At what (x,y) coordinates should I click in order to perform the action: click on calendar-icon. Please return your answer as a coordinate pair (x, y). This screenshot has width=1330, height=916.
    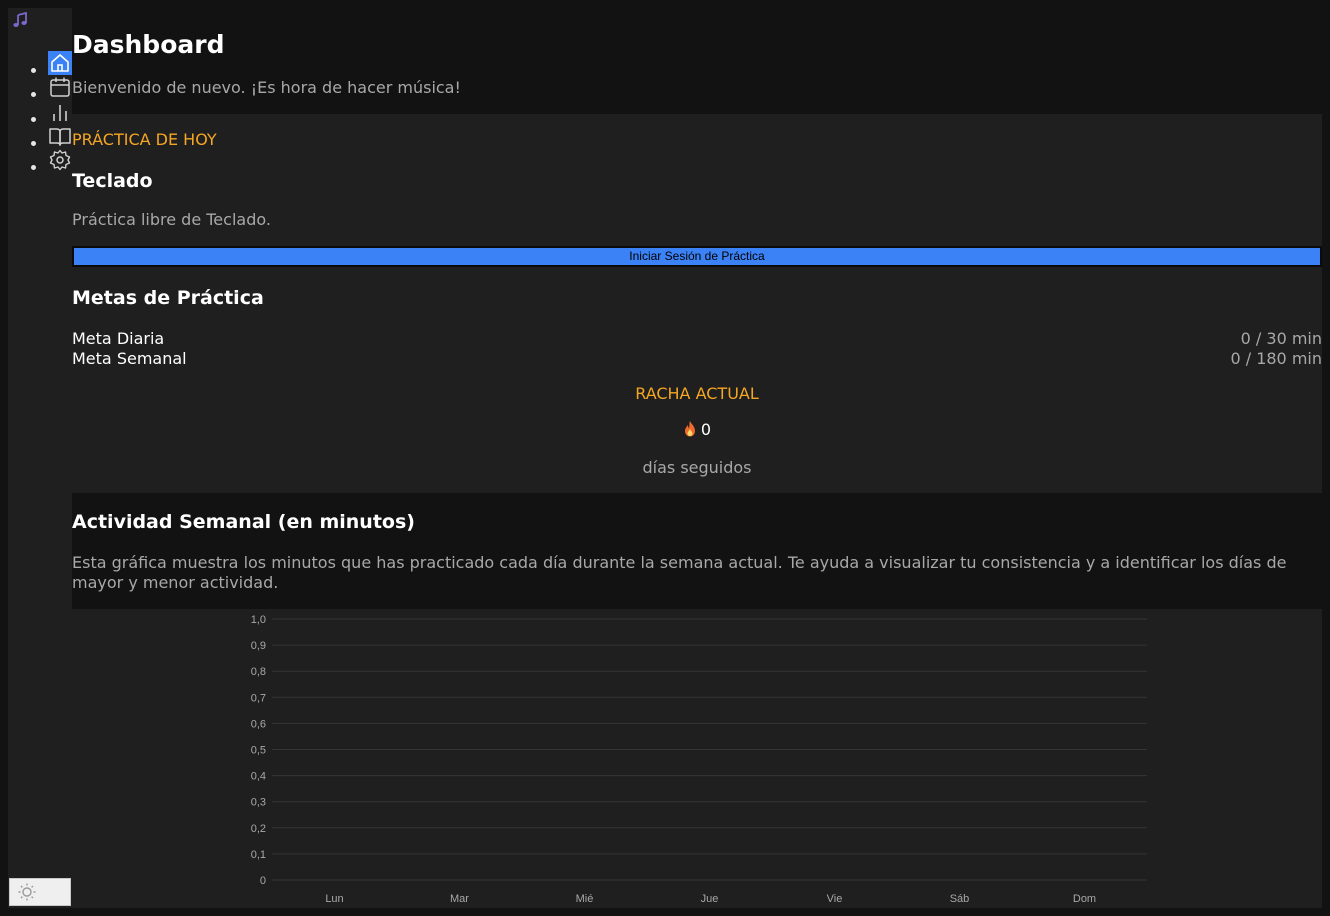
    Looking at the image, I should click on (60, 87).